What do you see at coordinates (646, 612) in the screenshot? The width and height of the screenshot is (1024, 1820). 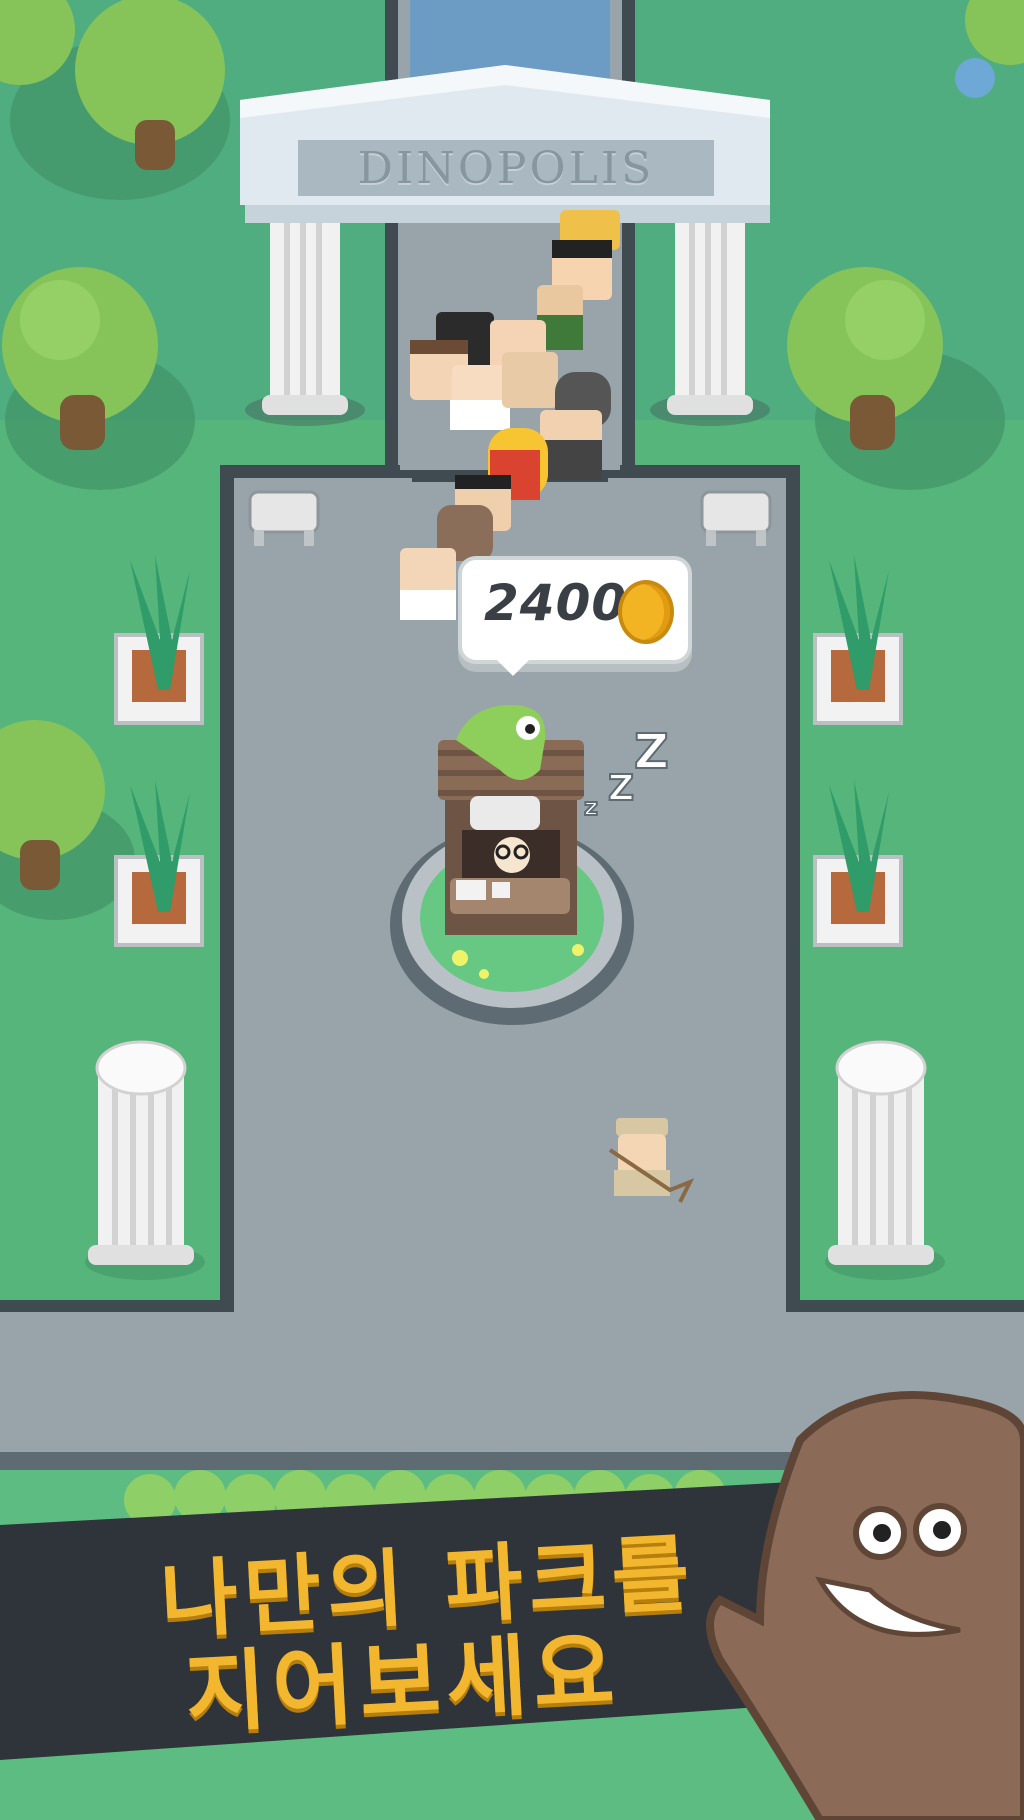 I see `gold-coin-icon` at bounding box center [646, 612].